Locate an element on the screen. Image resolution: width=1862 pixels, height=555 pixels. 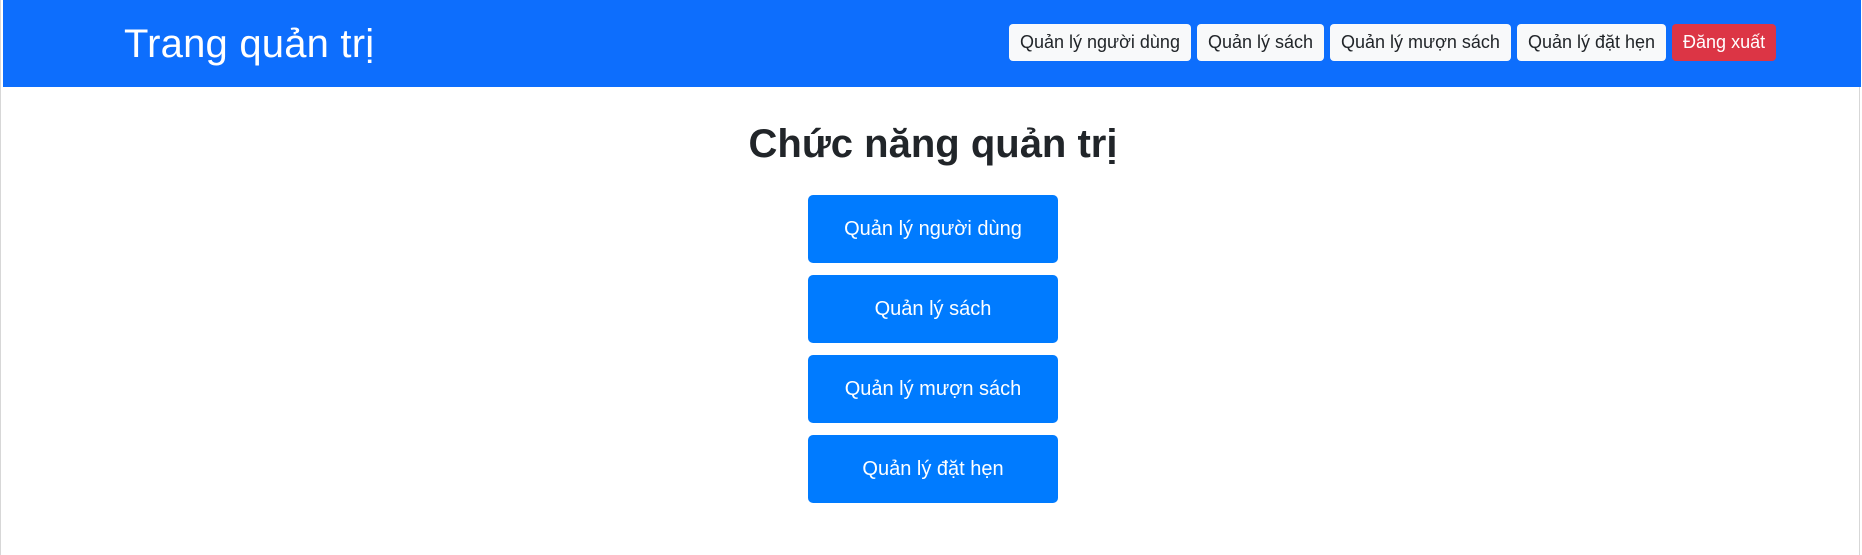
nav-manage-users-button: Quản lý người dùng is located at coordinates (1100, 42).